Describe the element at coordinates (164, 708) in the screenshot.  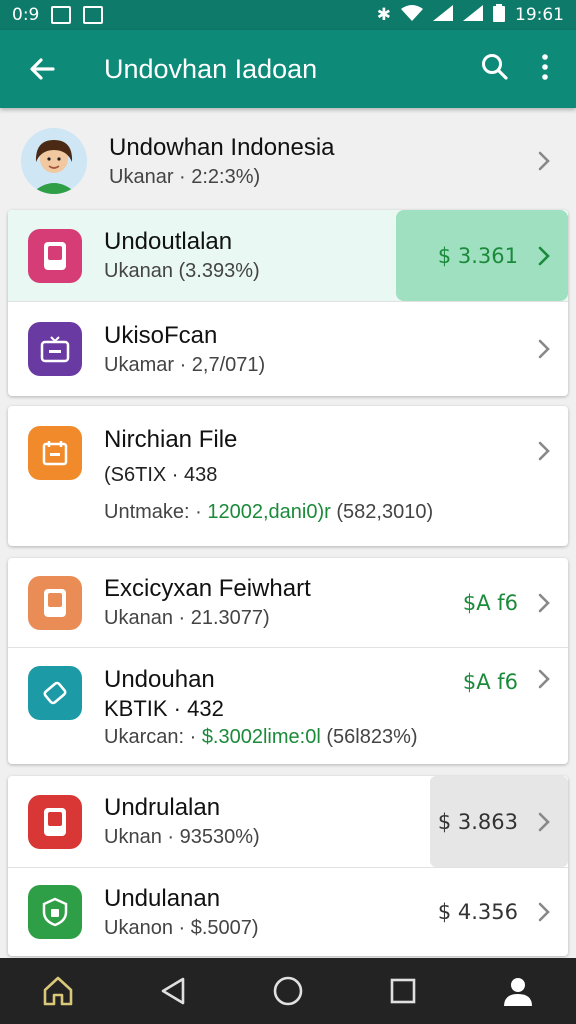
I see `item-subtitle: KBTIK · 432` at that location.